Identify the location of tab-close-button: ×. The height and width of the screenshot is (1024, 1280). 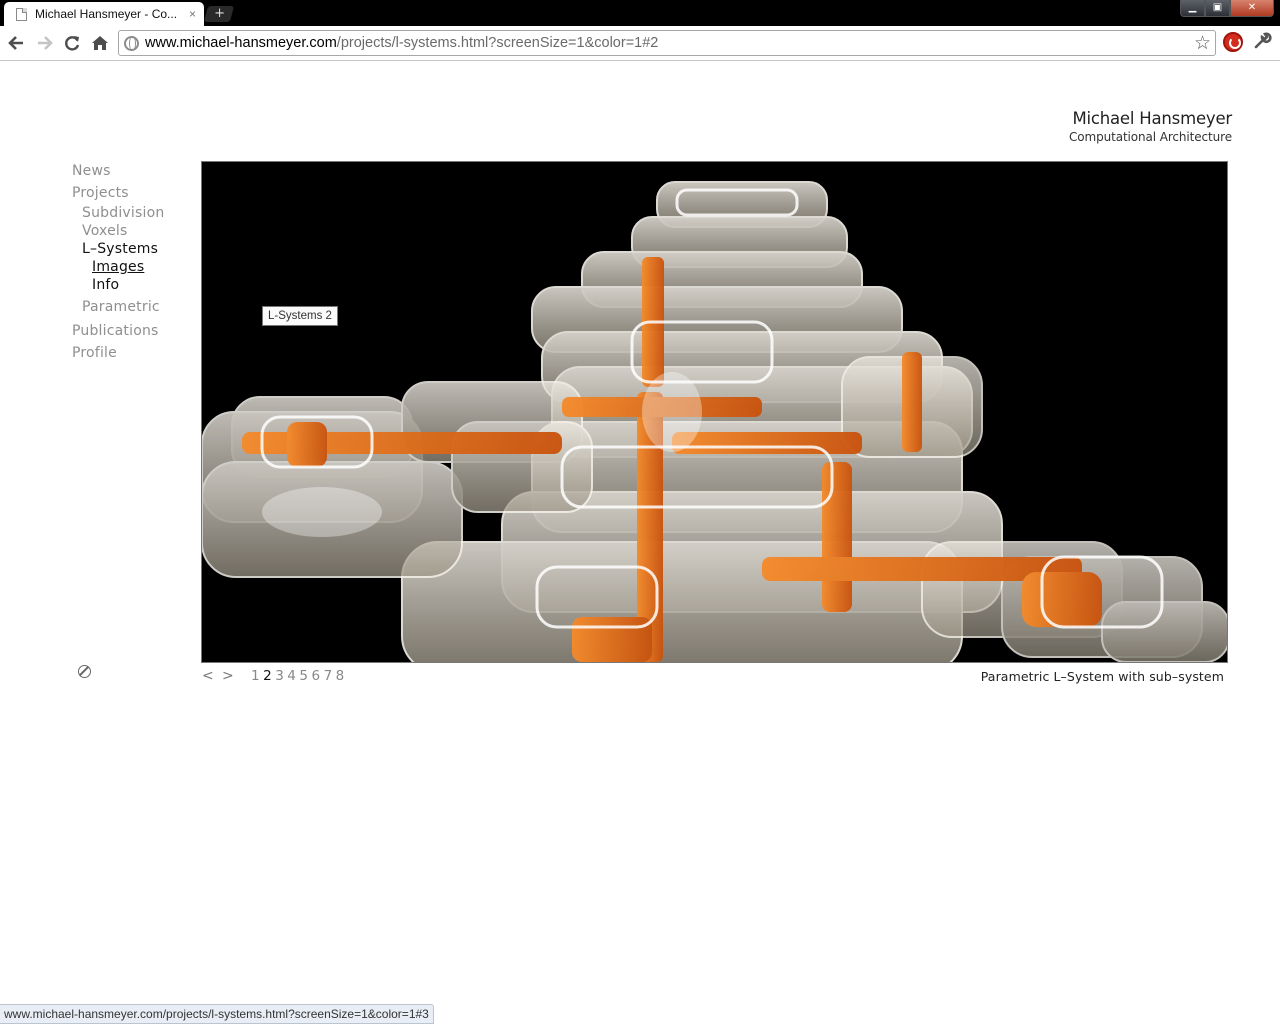
(192, 14).